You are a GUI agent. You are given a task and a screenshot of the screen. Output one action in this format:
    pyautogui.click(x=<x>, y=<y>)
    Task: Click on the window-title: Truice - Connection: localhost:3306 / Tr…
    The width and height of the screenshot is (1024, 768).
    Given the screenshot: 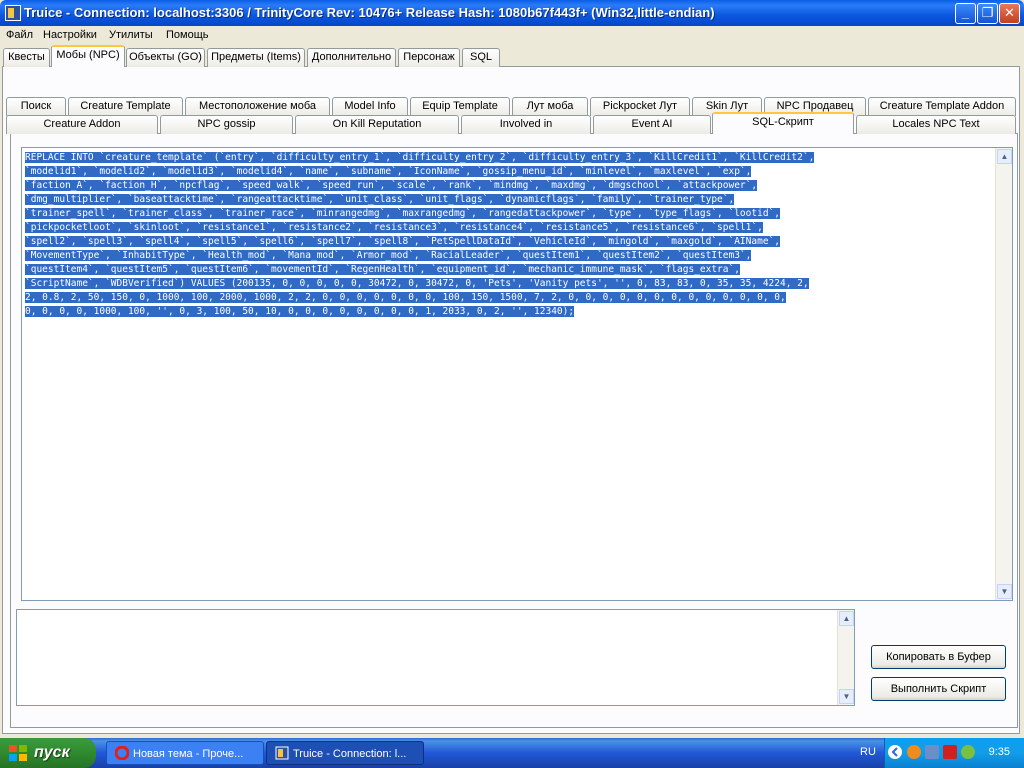 What is the action you would take?
    pyautogui.click(x=369, y=12)
    